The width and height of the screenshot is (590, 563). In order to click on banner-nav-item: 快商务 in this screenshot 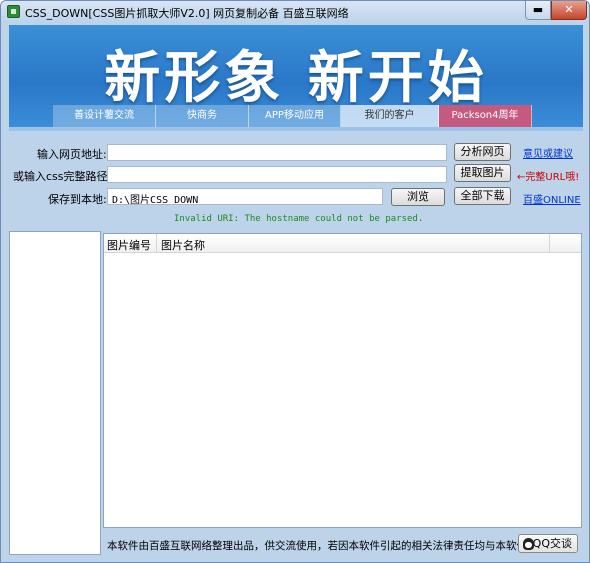, I will do `click(202, 116)`.